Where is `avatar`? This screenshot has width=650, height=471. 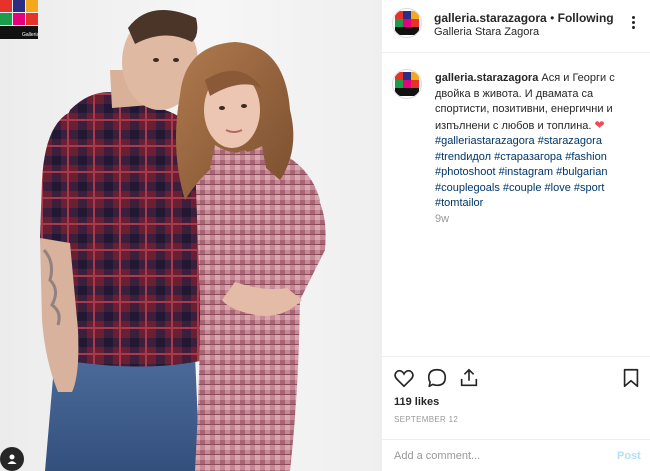
avatar is located at coordinates (407, 23).